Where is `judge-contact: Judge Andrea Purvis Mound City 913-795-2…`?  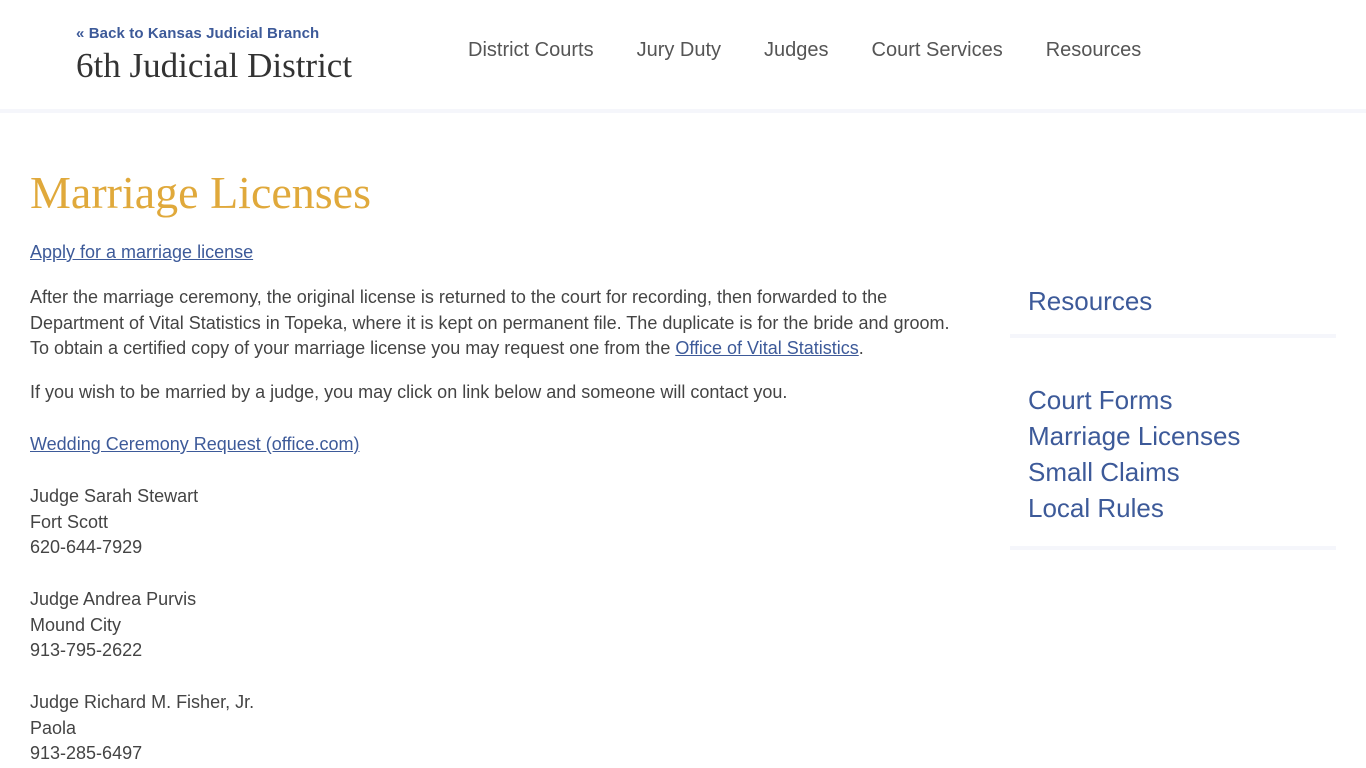 judge-contact: Judge Andrea Purvis Mound City 913-795-2… is located at coordinates (230, 625).